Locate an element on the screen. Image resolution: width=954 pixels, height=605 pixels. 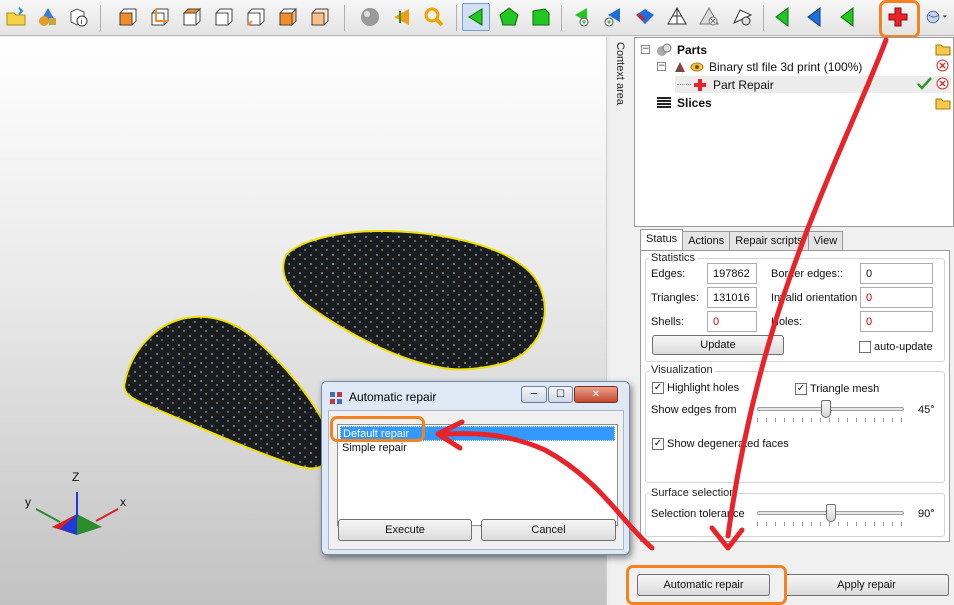
sphere-dropdown-icon is located at coordinates (936, 17).